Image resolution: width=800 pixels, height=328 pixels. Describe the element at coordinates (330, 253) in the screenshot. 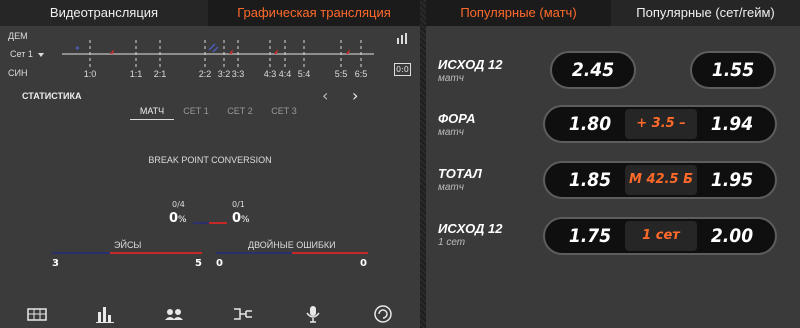

I see `df-away-bar` at that location.